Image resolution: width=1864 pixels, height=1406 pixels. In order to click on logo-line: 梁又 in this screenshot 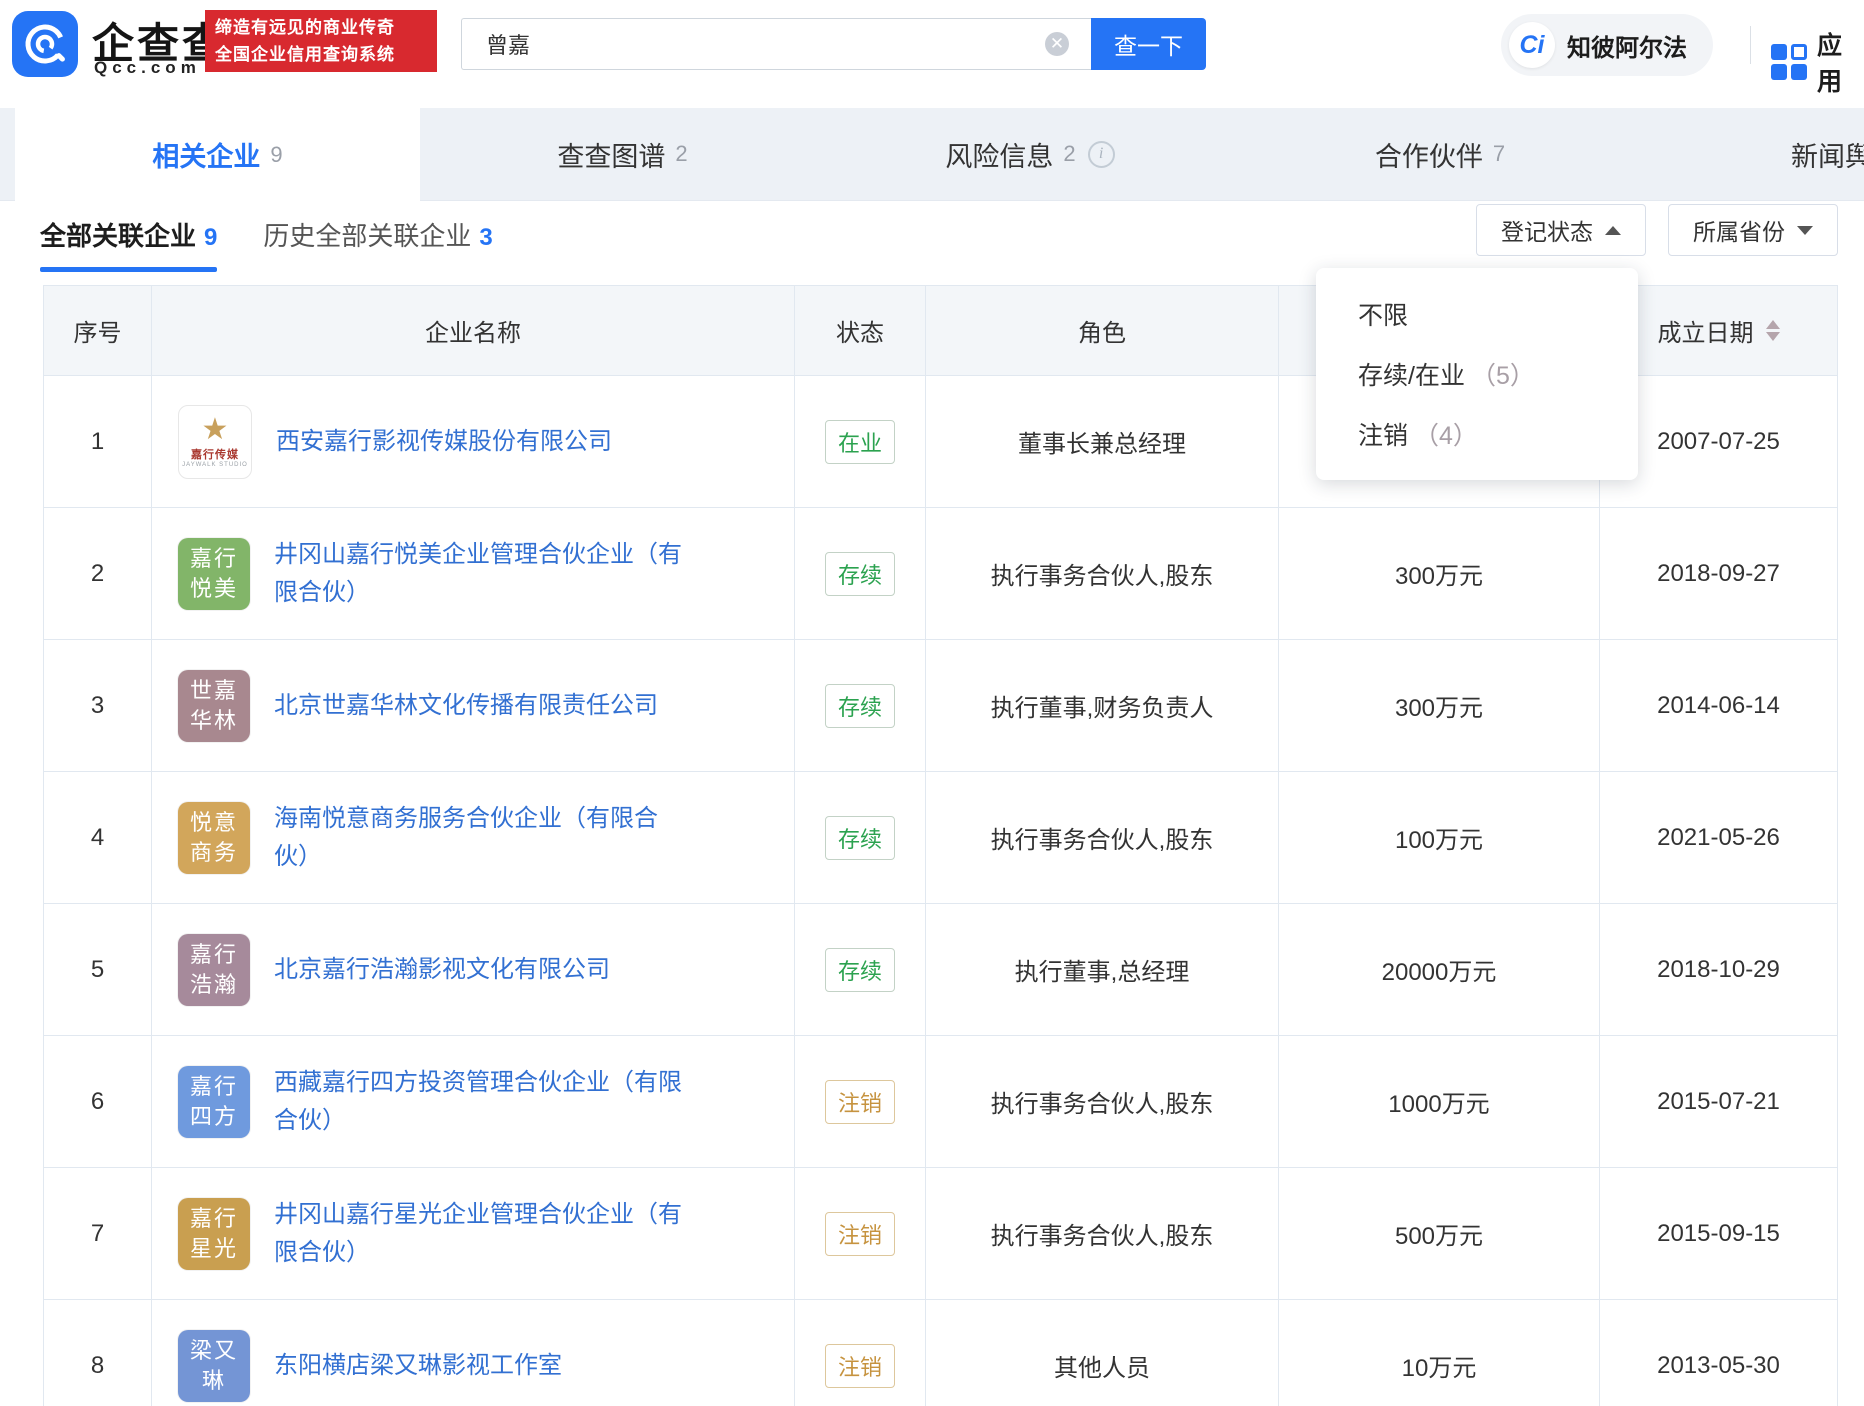, I will do `click(213, 1350)`.